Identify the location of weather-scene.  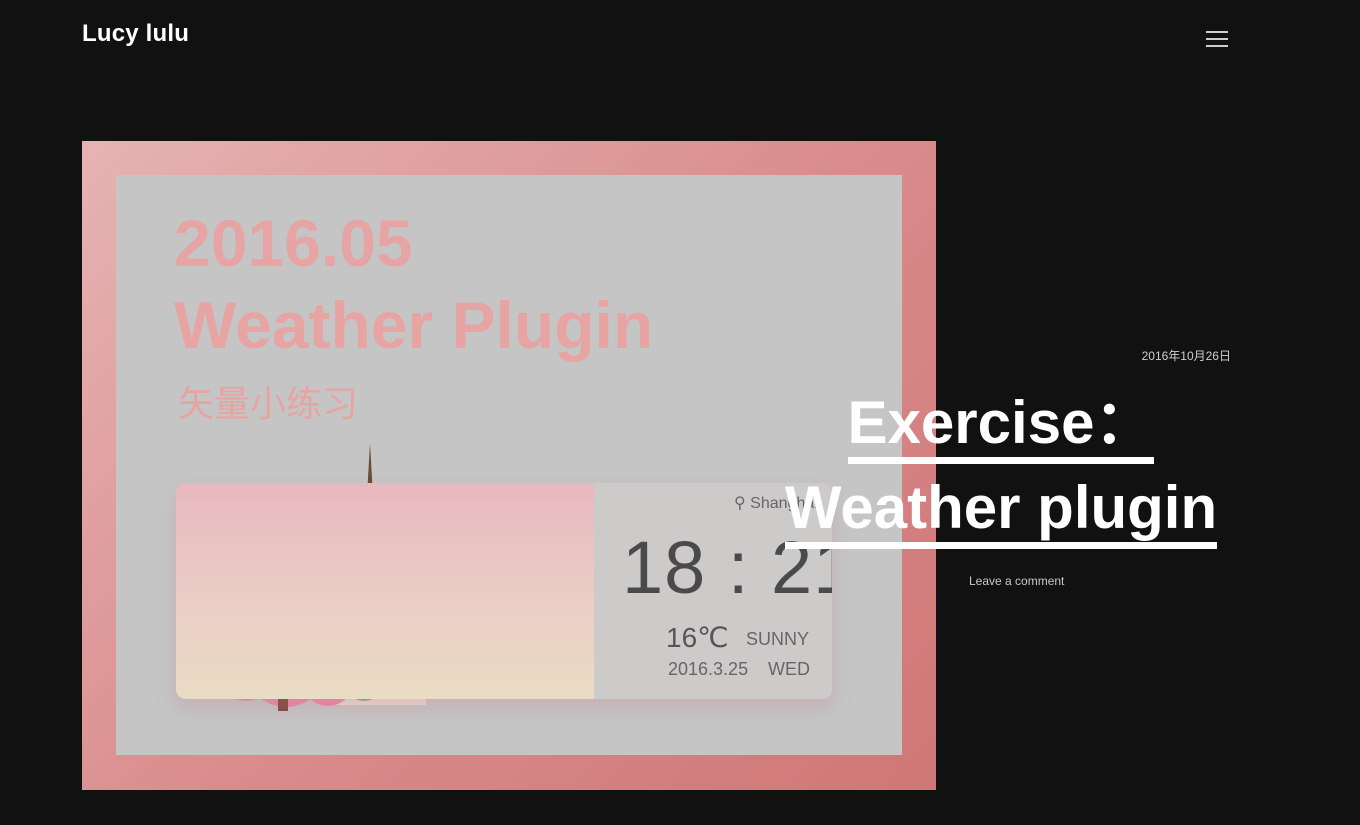
(385, 591).